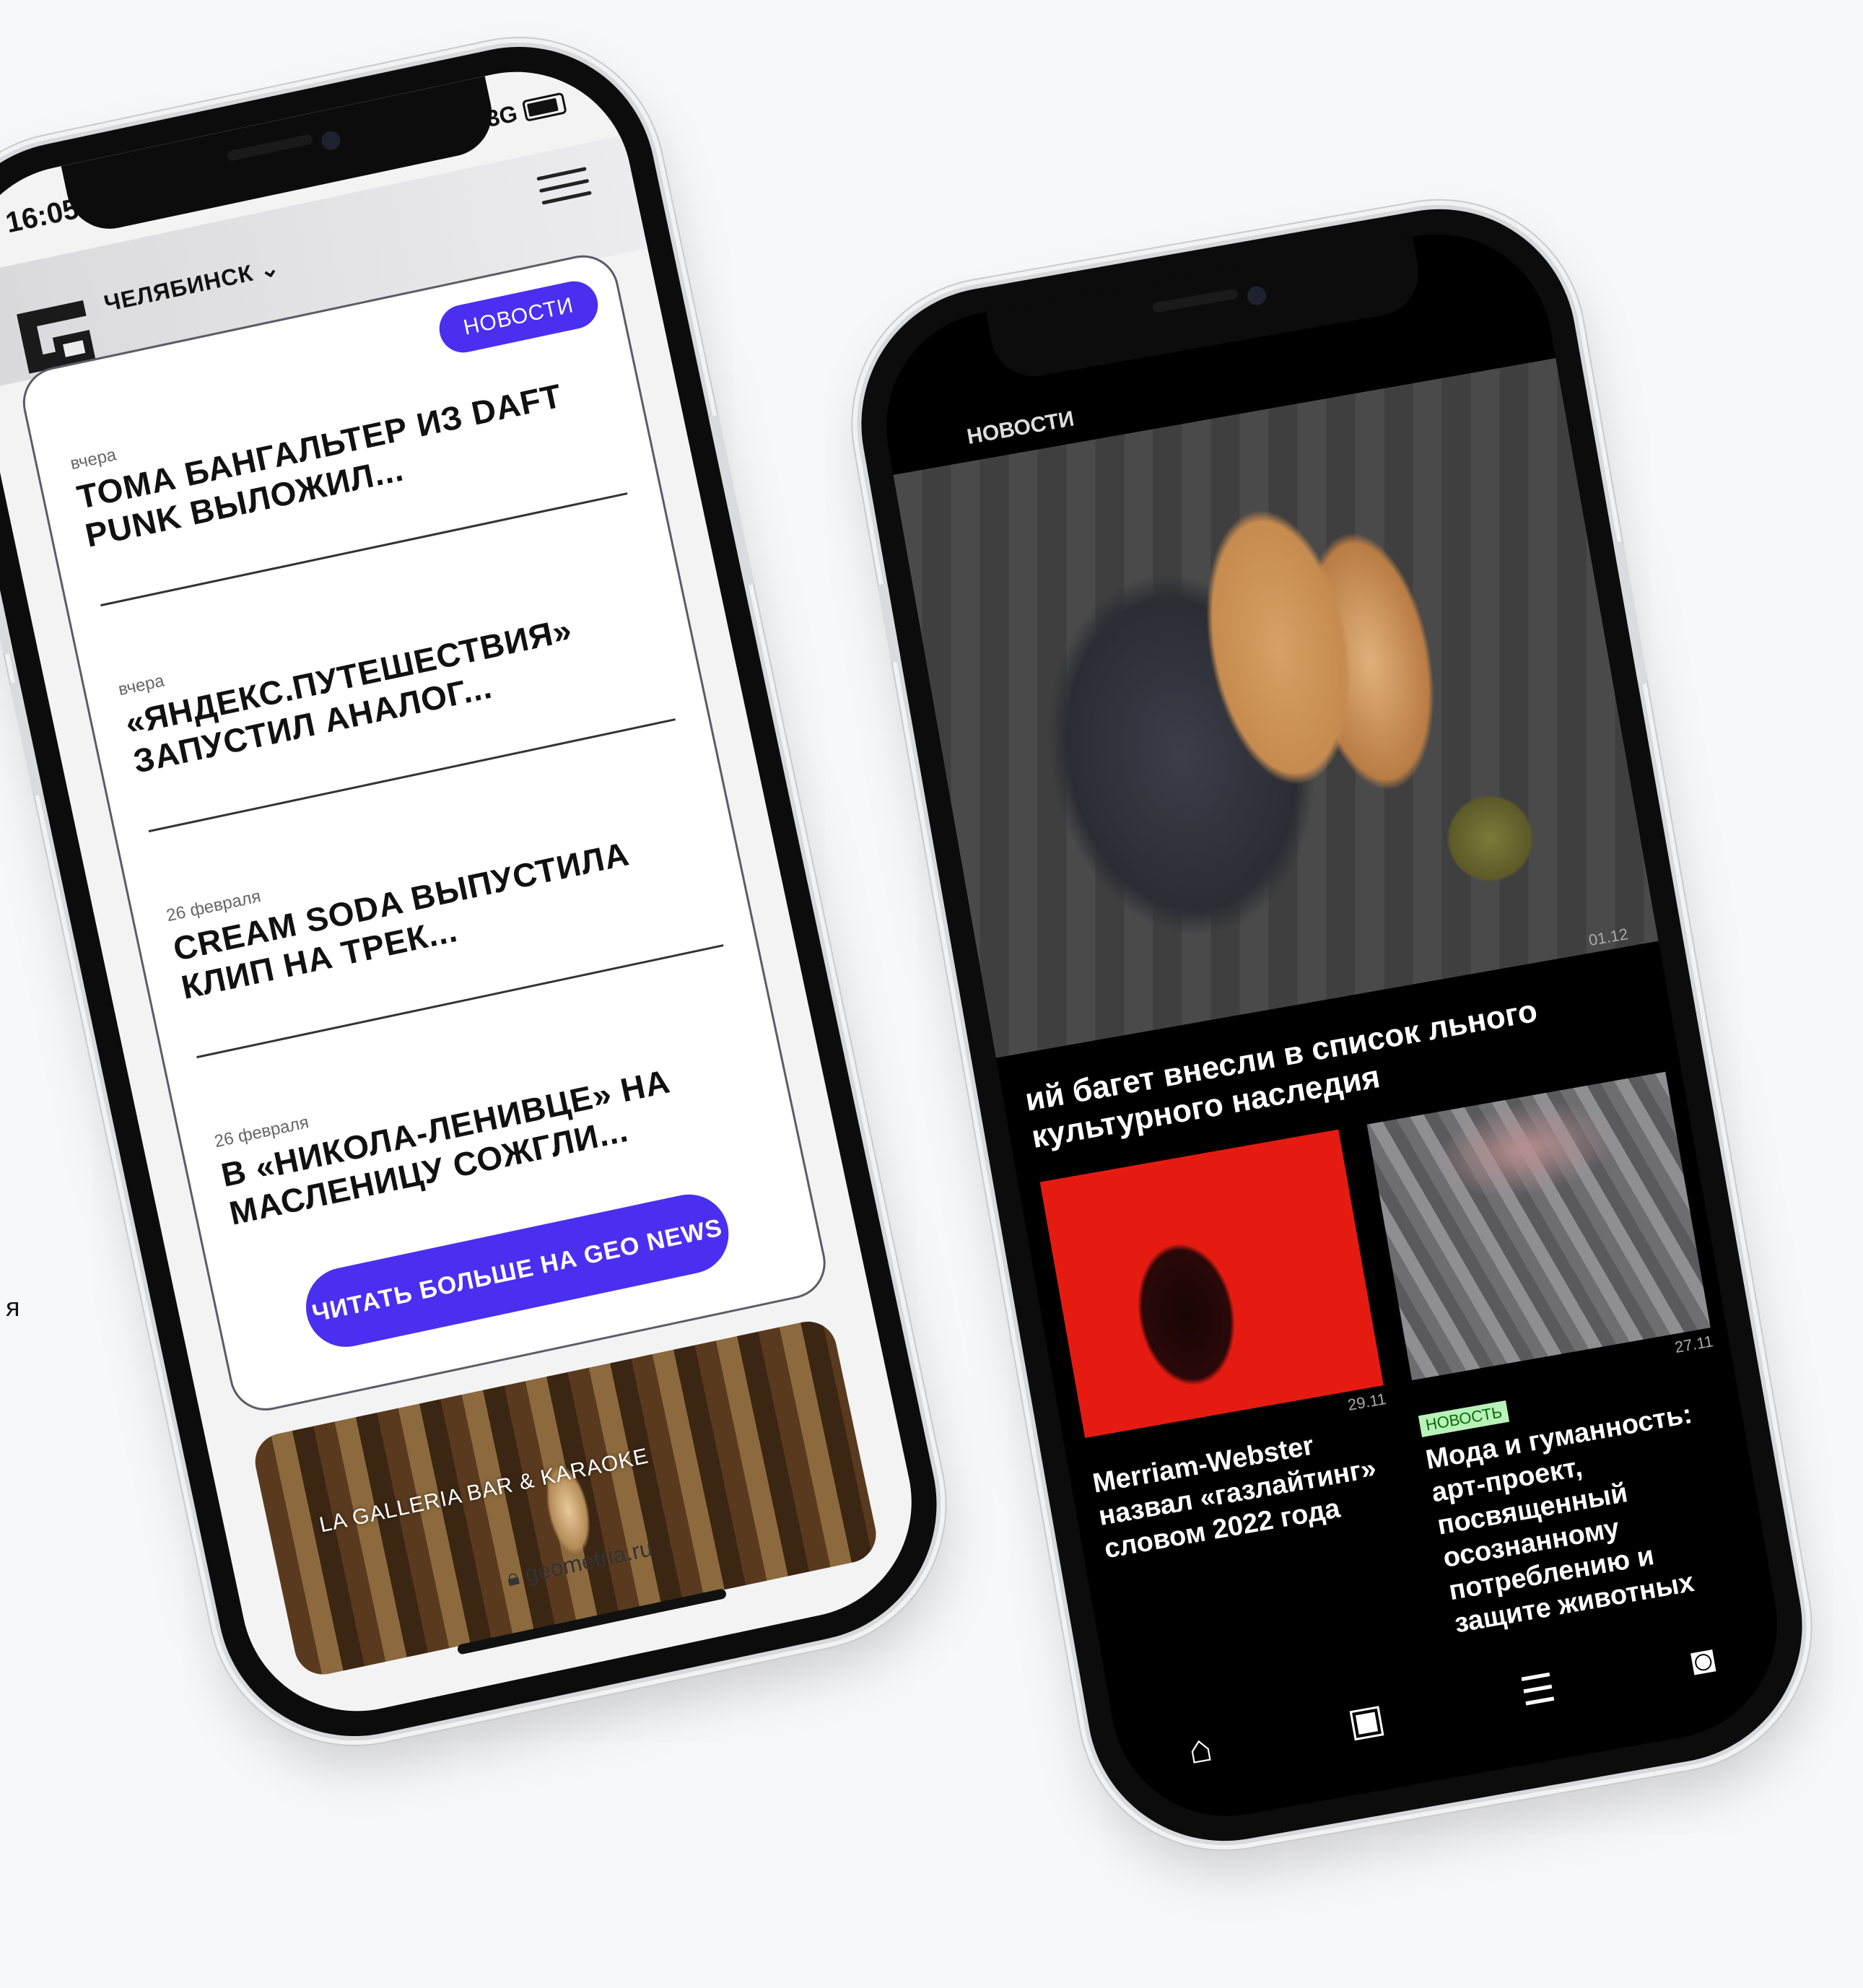 The width and height of the screenshot is (1863, 1988). What do you see at coordinates (1366, 1719) in the screenshot?
I see `image-icon: ▣` at bounding box center [1366, 1719].